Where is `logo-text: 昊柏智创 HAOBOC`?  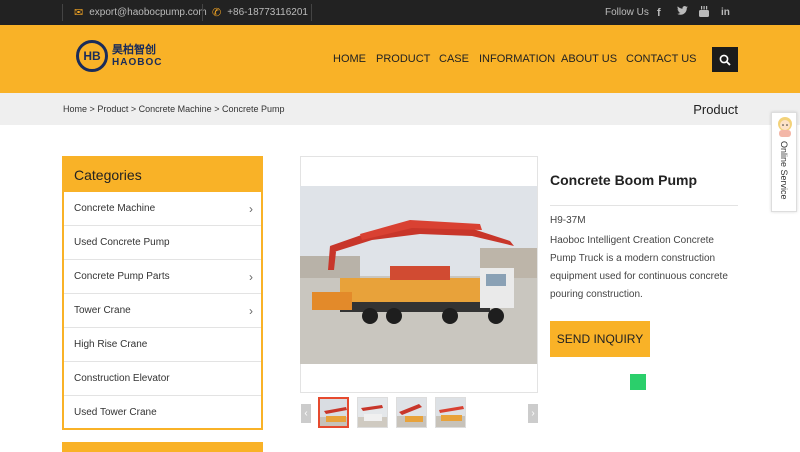
logo-text: 昊柏智创 HAOBOC is located at coordinates (137, 55).